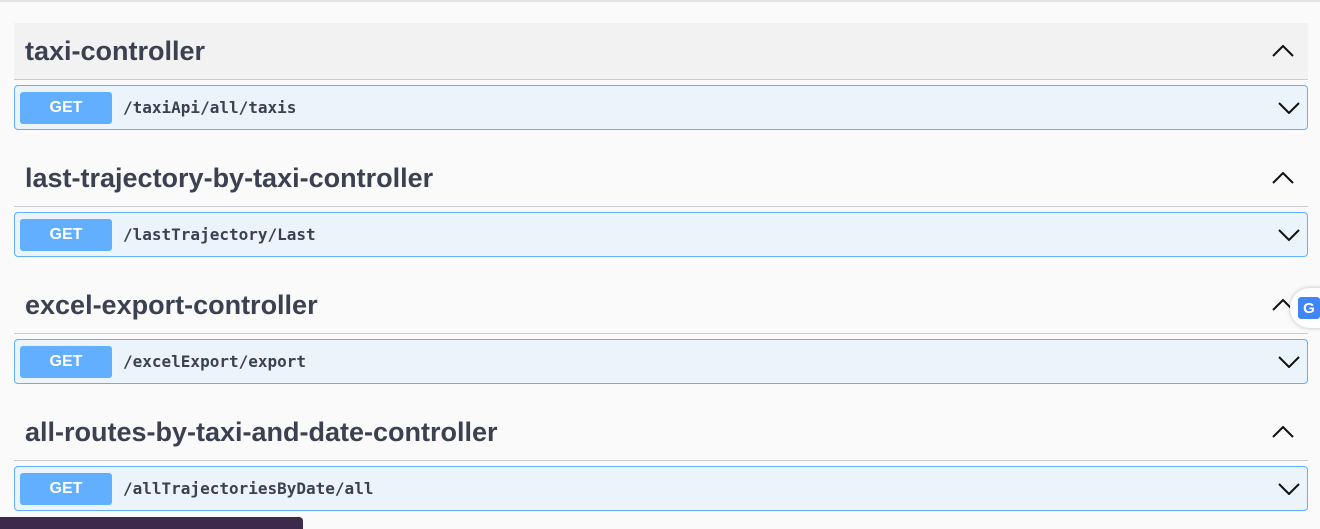  Describe the element at coordinates (151, 523) in the screenshot. I see `status-bar-tooltip` at that location.